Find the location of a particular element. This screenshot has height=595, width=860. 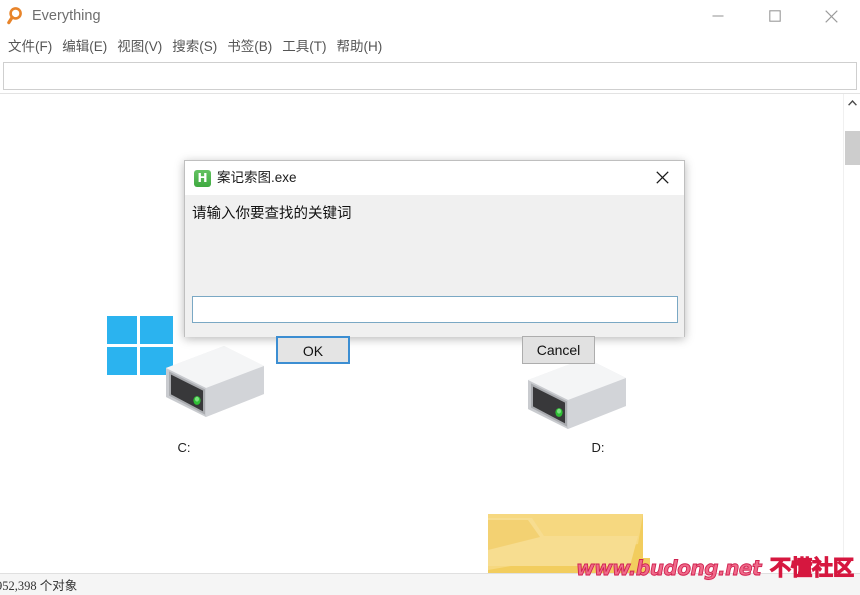

menu-view: 视图(V) is located at coordinates (139, 47).